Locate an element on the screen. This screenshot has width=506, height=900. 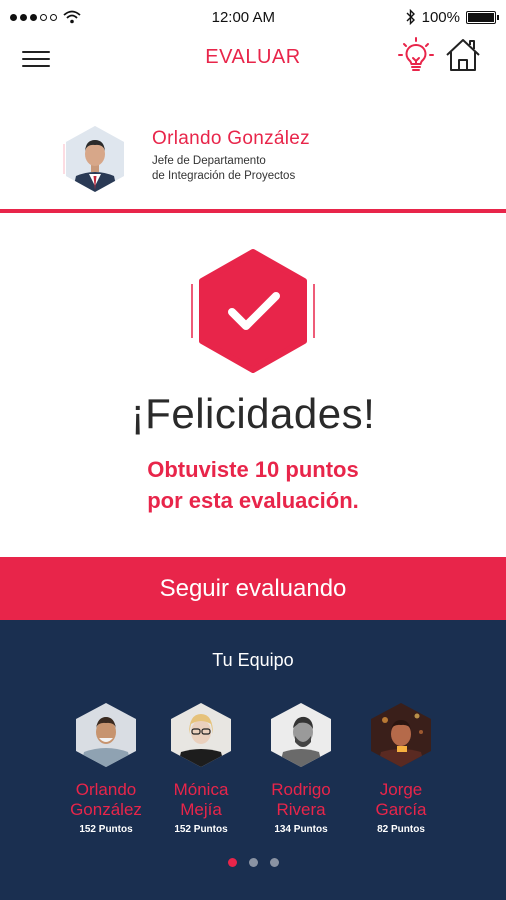
wifi-icon is located at coordinates (72, 17).